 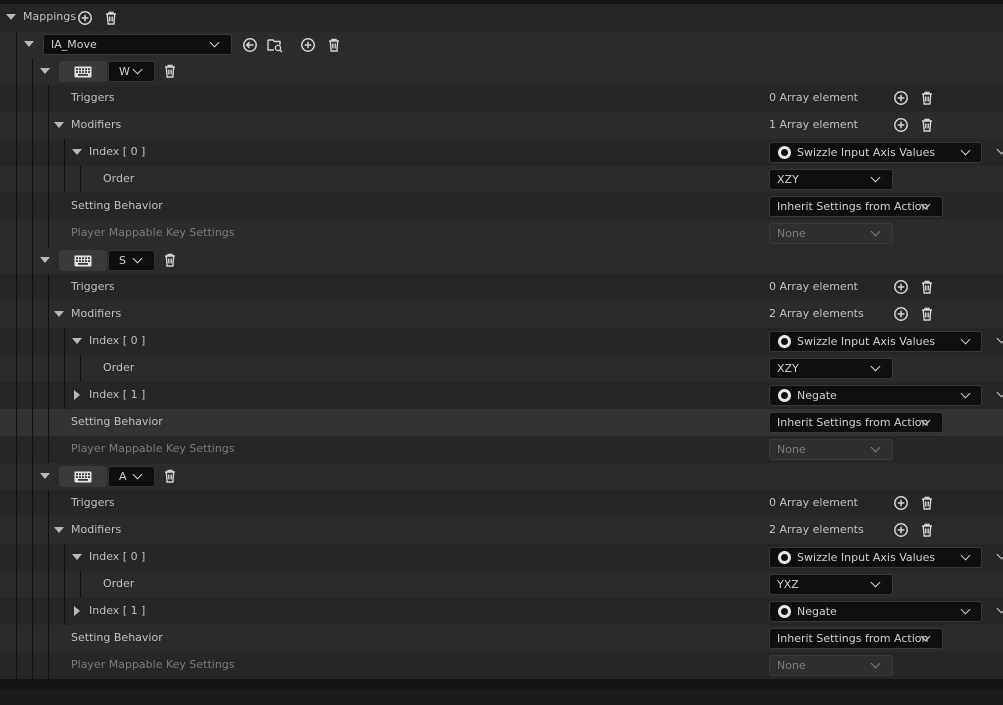 I want to click on modifiers-row: Modifiers 2 Array elements, so click(x=501, y=530).